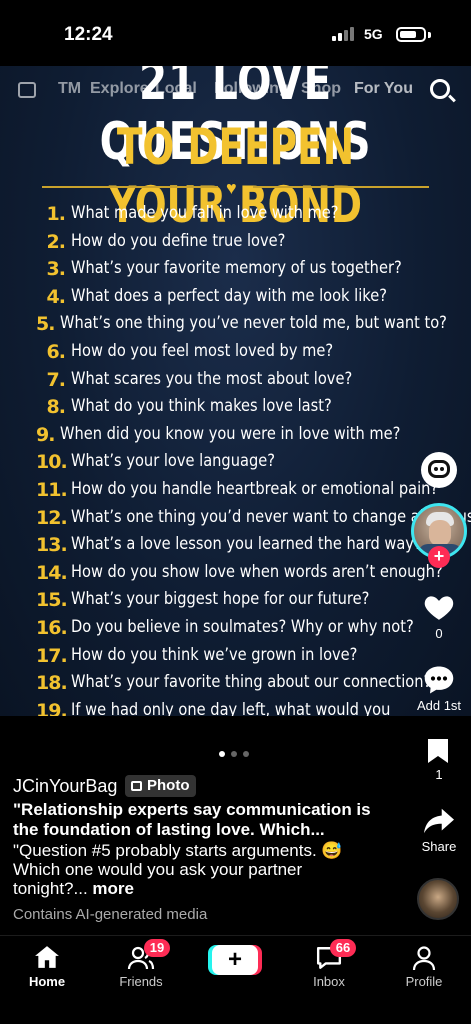 Image resolution: width=471 pixels, height=1024 pixels. I want to click on question-number: 10., so click(52, 462).